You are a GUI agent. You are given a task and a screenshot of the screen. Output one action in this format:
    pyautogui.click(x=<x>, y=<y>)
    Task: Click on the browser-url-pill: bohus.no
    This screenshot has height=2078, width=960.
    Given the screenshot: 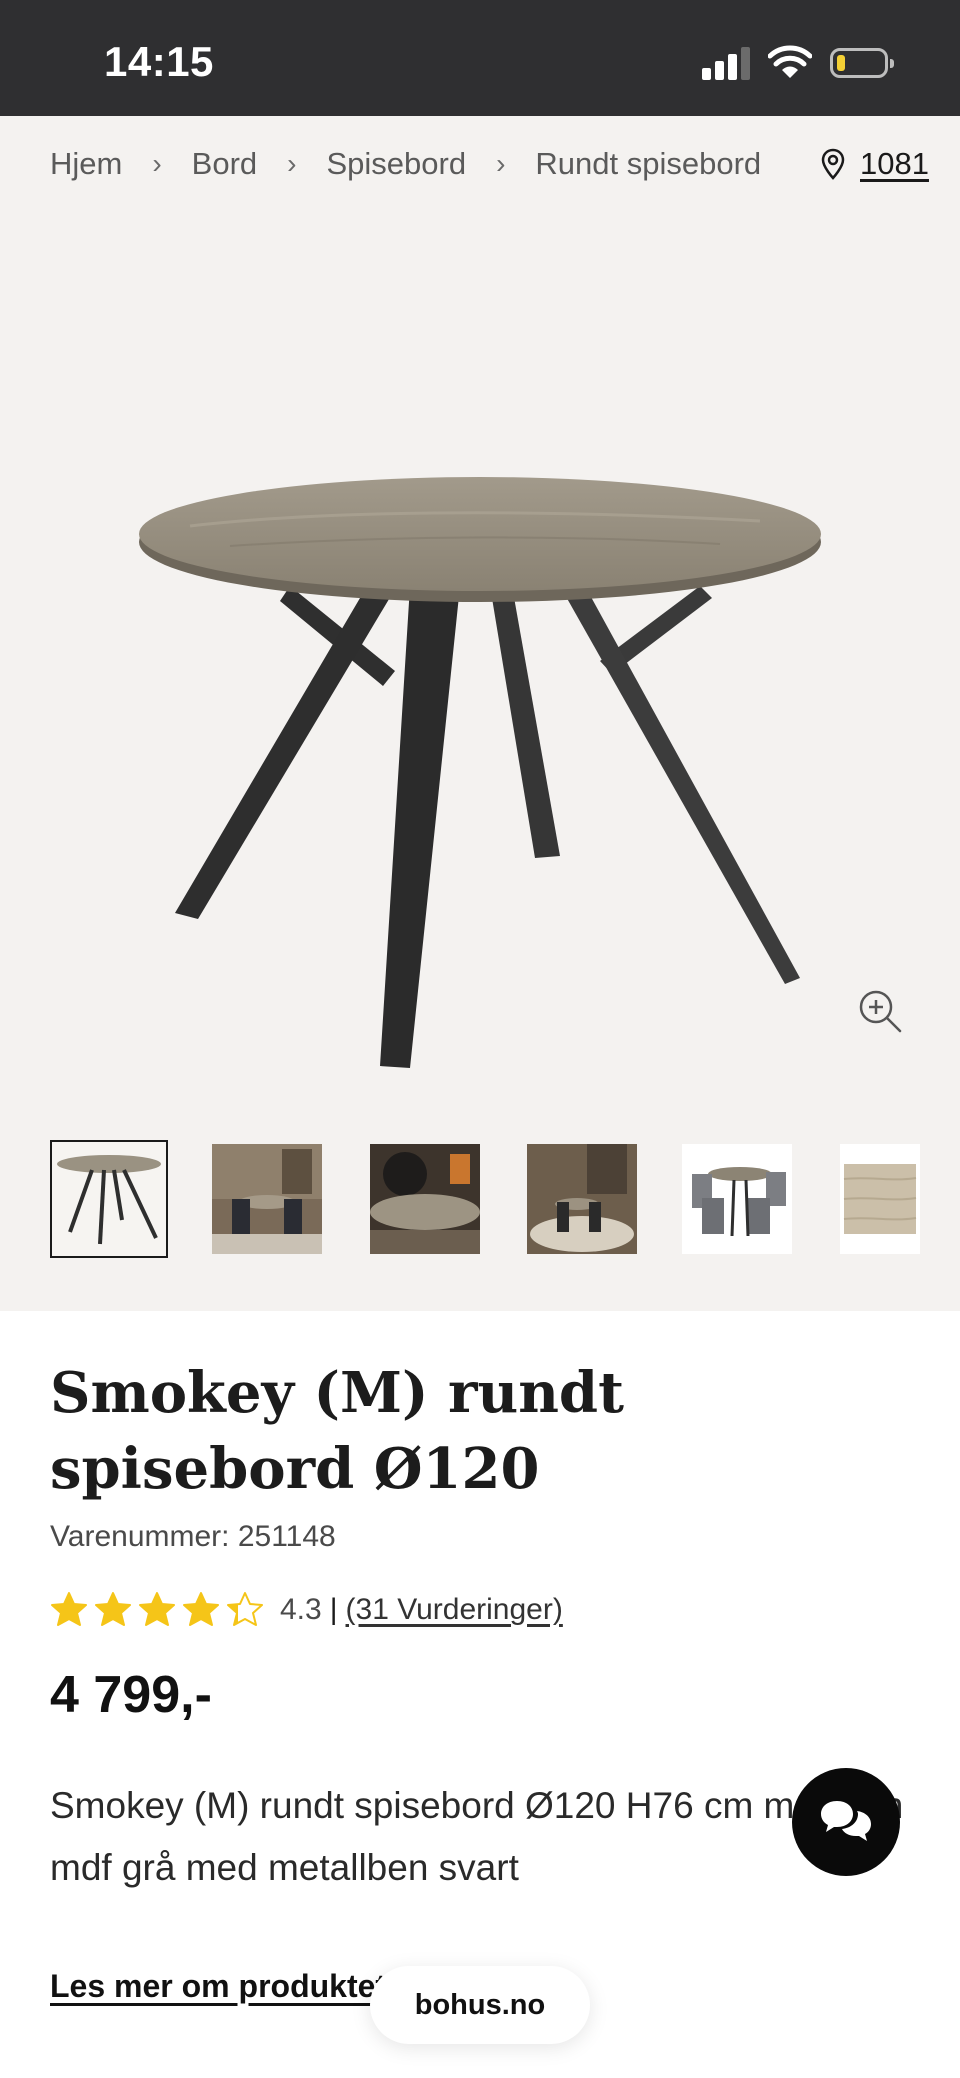 What is the action you would take?
    pyautogui.click(x=480, y=2005)
    